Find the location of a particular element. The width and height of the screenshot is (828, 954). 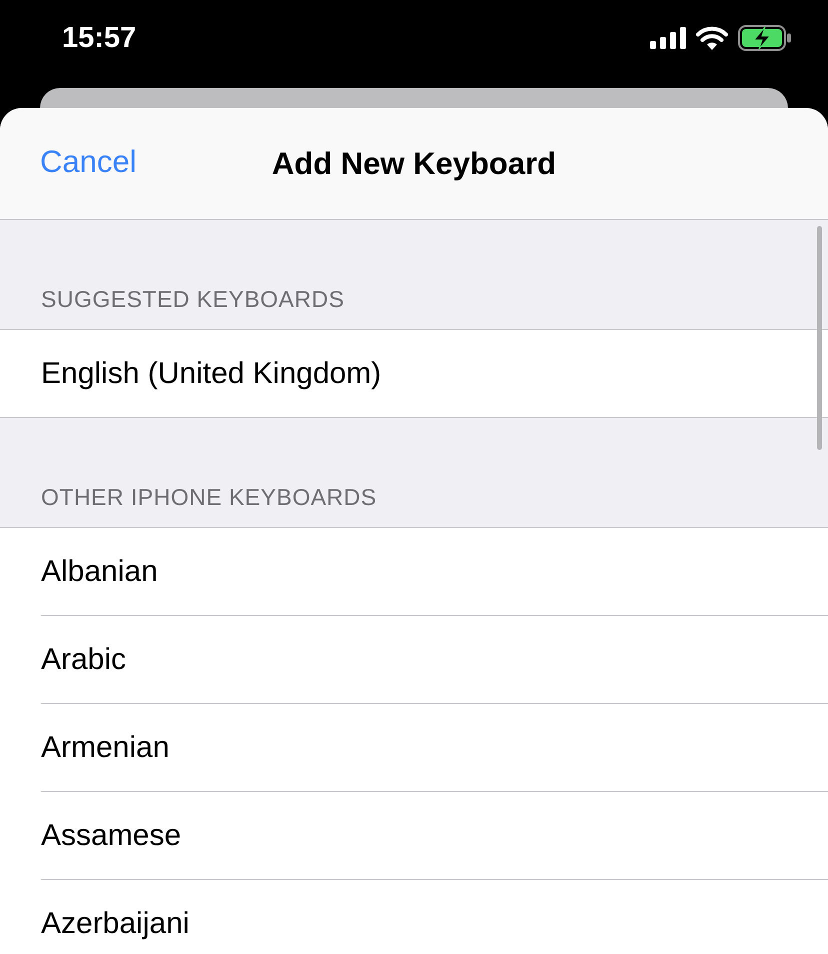

keyboard-row: Armenian is located at coordinates (434, 748).